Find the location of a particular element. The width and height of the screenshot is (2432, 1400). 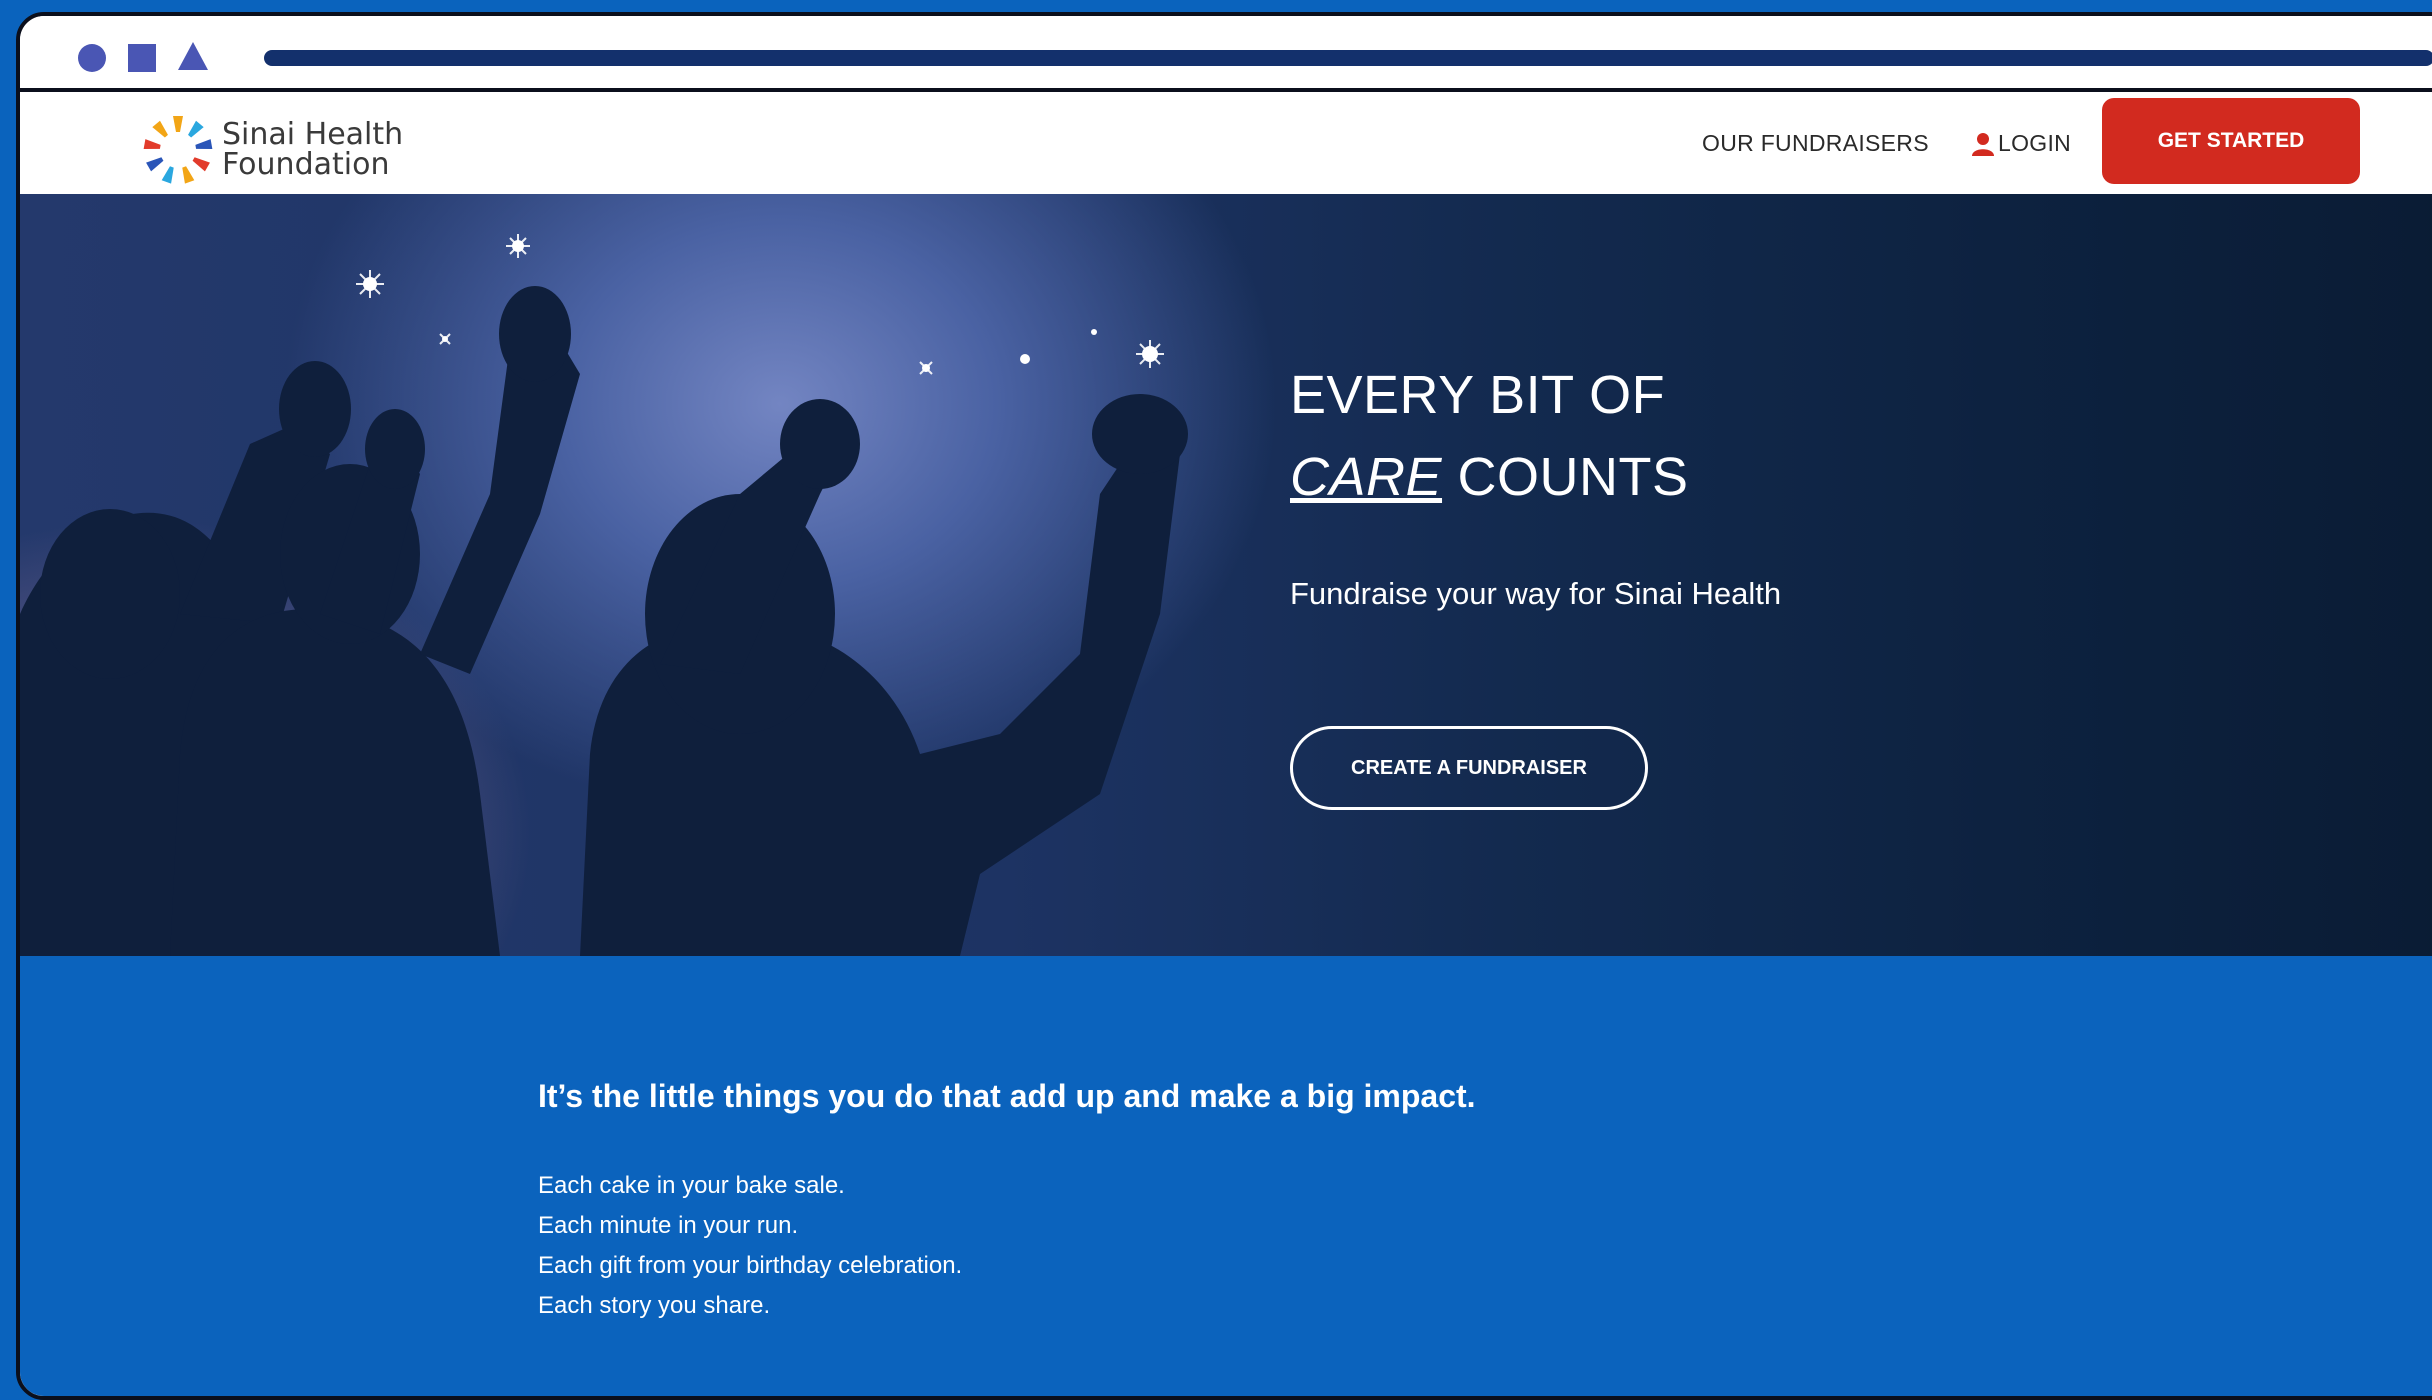

site-logo: Sinai Health Foundation is located at coordinates (271, 150).